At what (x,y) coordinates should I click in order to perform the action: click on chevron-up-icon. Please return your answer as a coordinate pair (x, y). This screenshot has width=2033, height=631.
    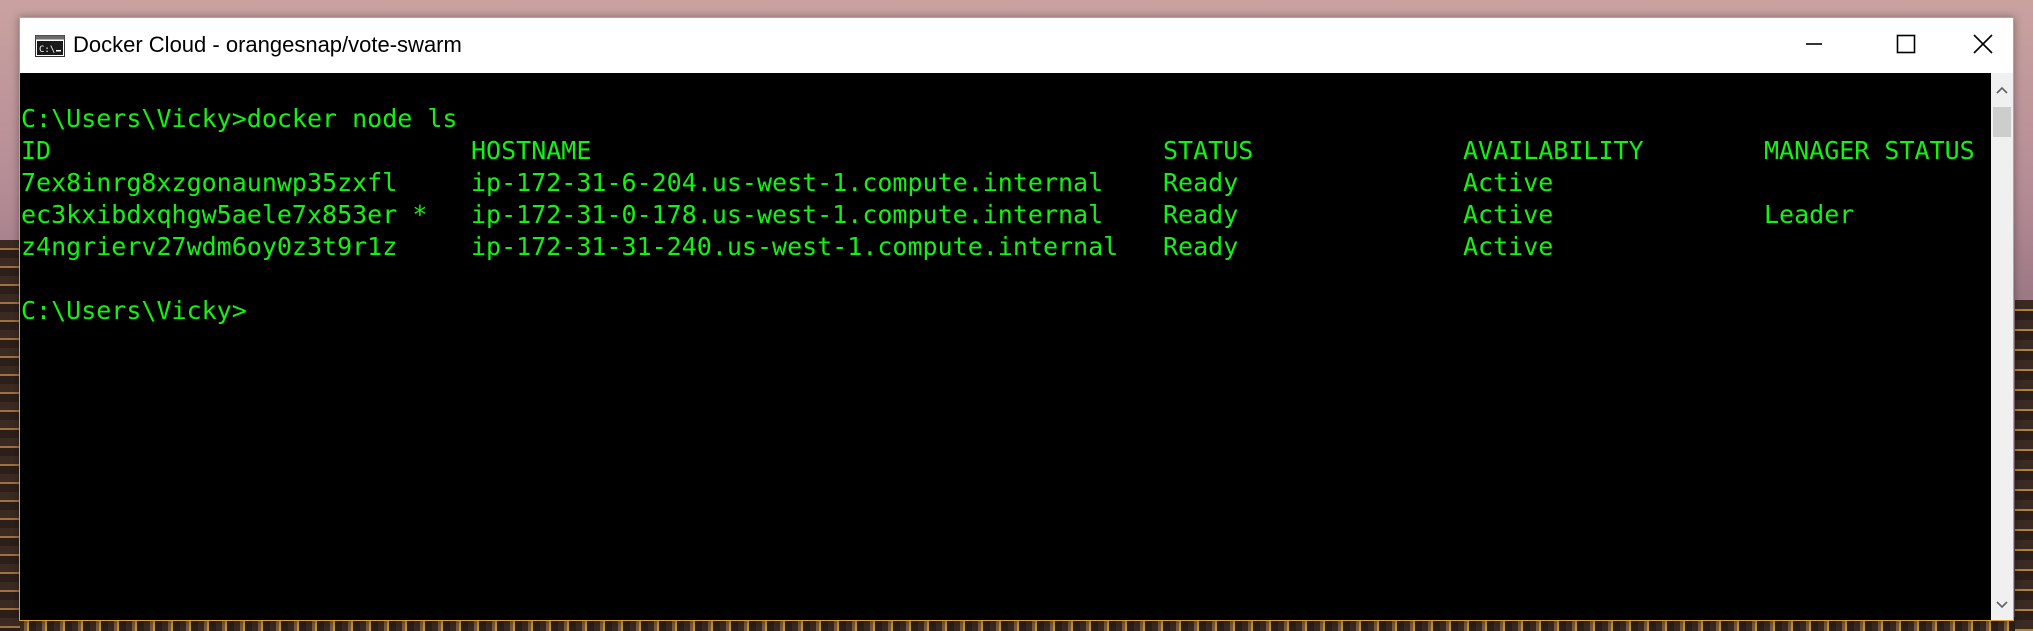
    Looking at the image, I should click on (2002, 89).